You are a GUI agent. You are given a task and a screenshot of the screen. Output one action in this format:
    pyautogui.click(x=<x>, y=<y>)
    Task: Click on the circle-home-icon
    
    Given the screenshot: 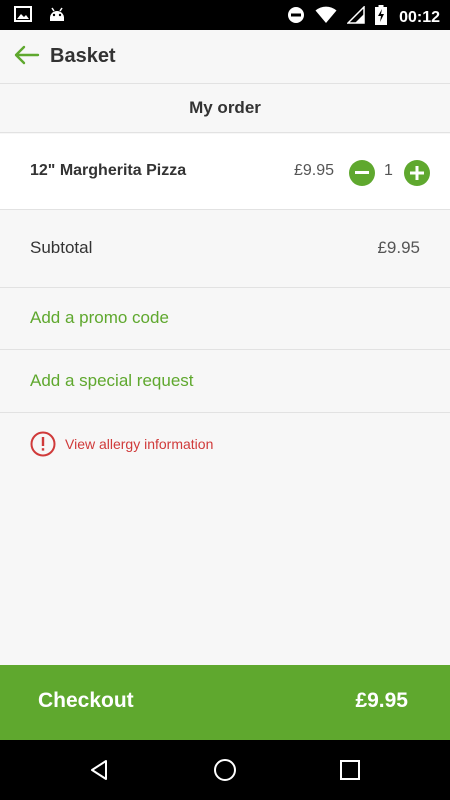 What is the action you would take?
    pyautogui.click(x=225, y=770)
    